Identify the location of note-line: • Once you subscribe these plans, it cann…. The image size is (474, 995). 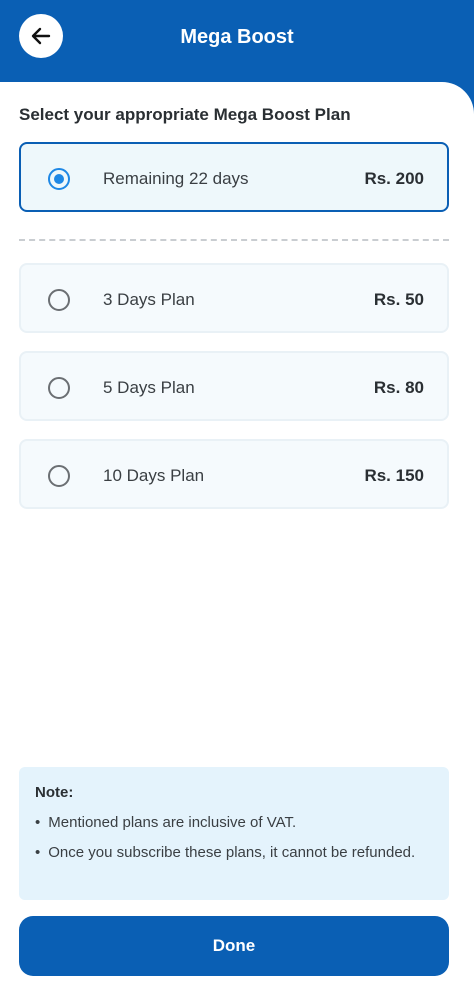
(234, 853).